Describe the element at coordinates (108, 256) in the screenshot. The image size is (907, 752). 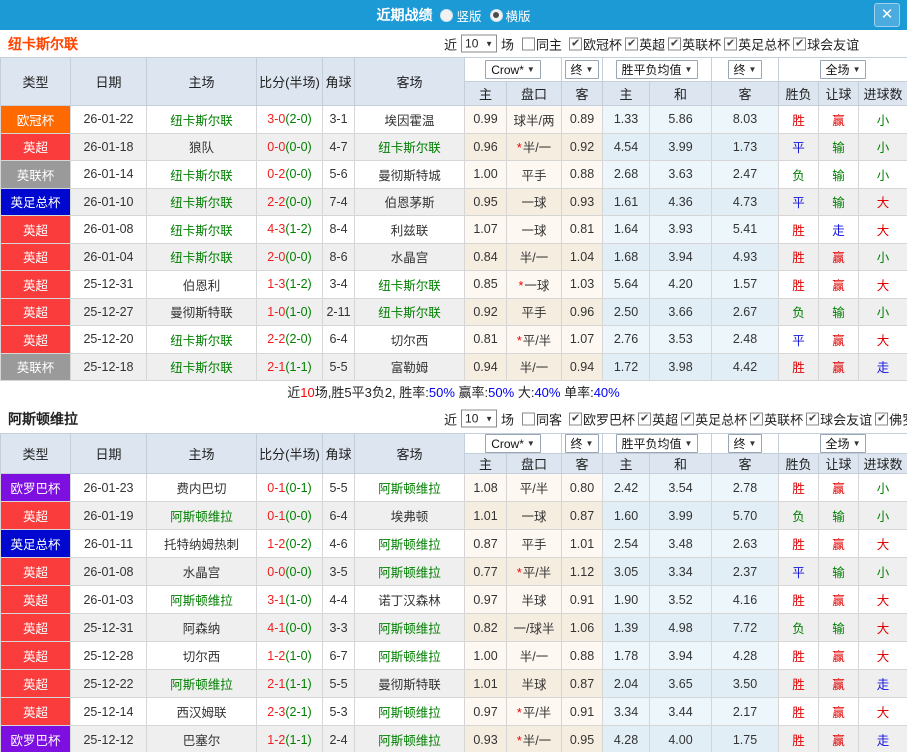
I see `match-date: 26-01-04` at that location.